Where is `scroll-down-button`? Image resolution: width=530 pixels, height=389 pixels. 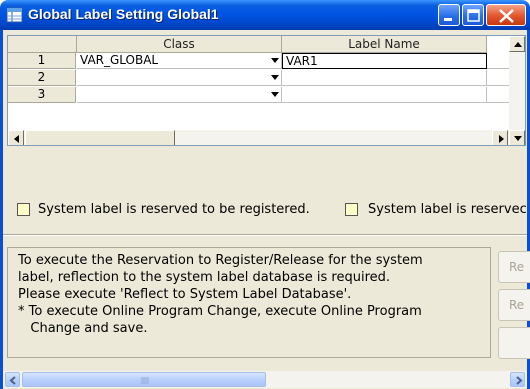 scroll-down-button is located at coordinates (517, 137).